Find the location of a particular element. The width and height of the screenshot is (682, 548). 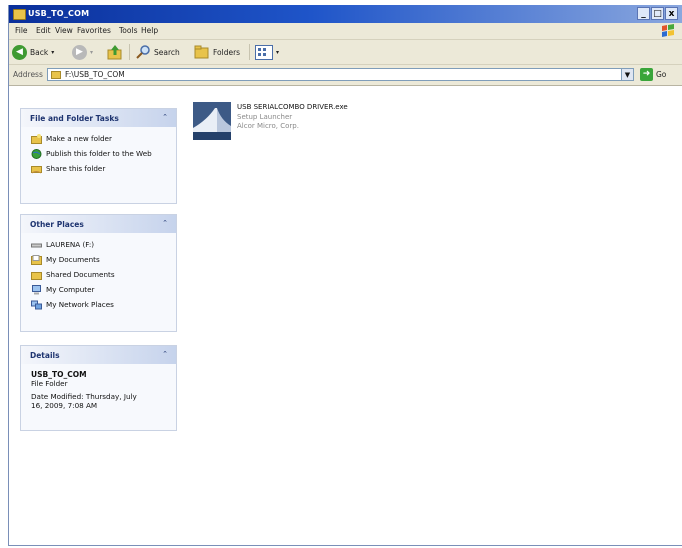

details-date-modified: Date Modified: Thursday, July is located at coordinates (84, 396).